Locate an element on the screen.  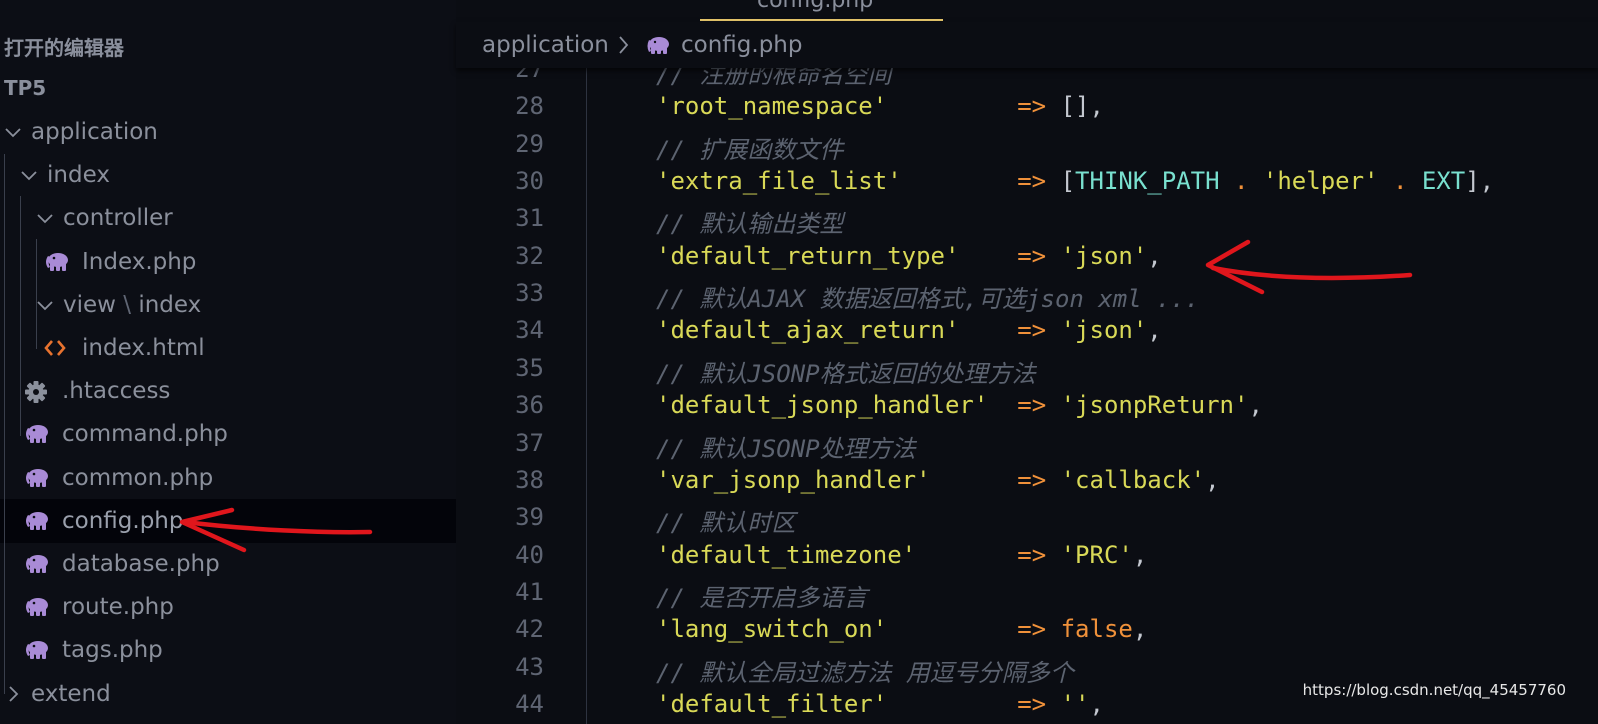
tree-item-label: Index.php is located at coordinates (139, 261).